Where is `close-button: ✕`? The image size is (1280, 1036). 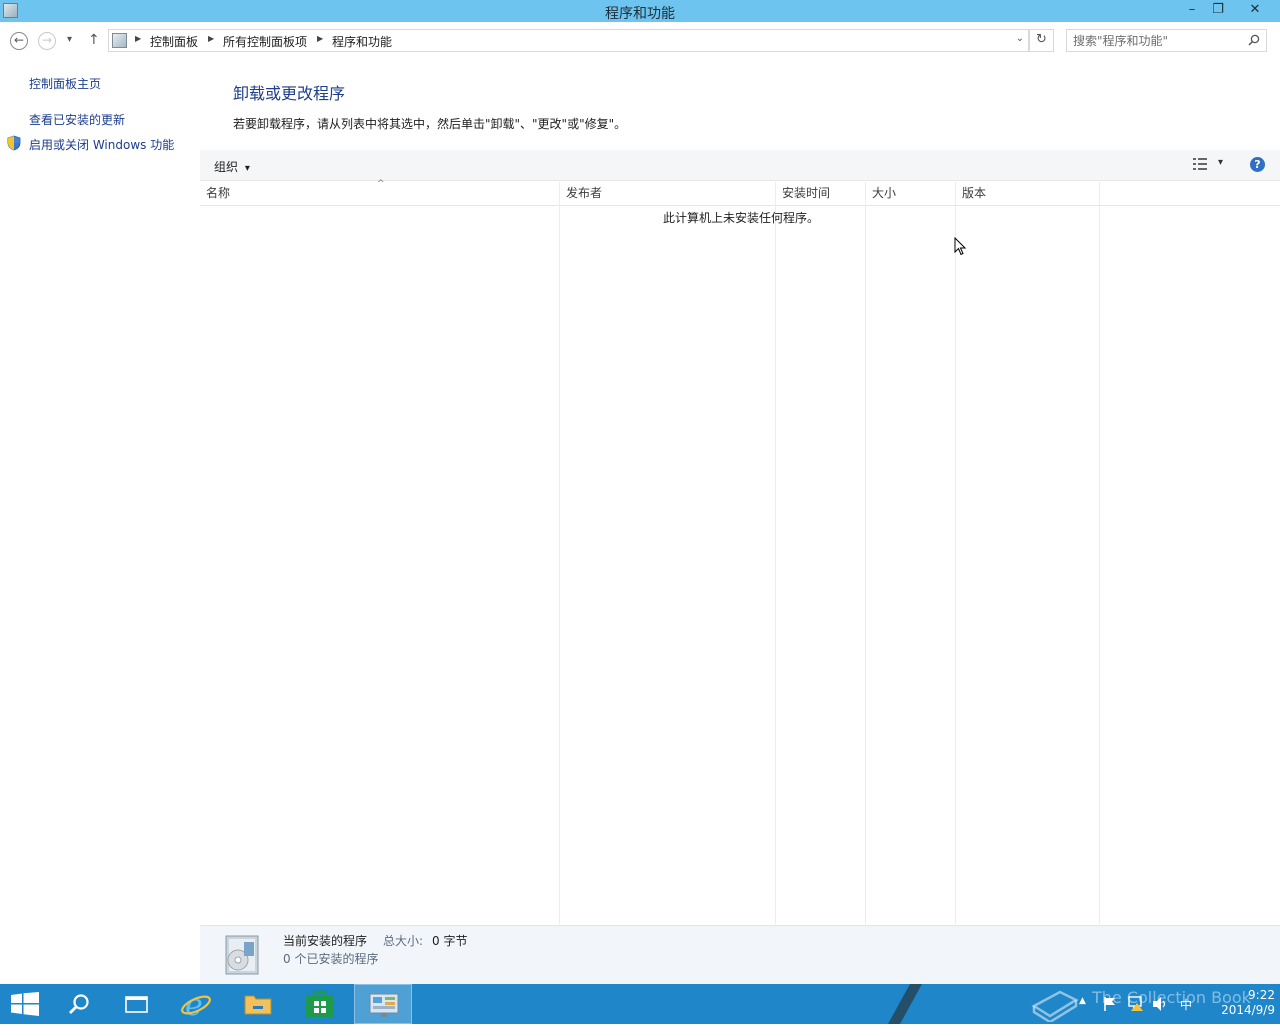 close-button: ✕ is located at coordinates (1255, 11).